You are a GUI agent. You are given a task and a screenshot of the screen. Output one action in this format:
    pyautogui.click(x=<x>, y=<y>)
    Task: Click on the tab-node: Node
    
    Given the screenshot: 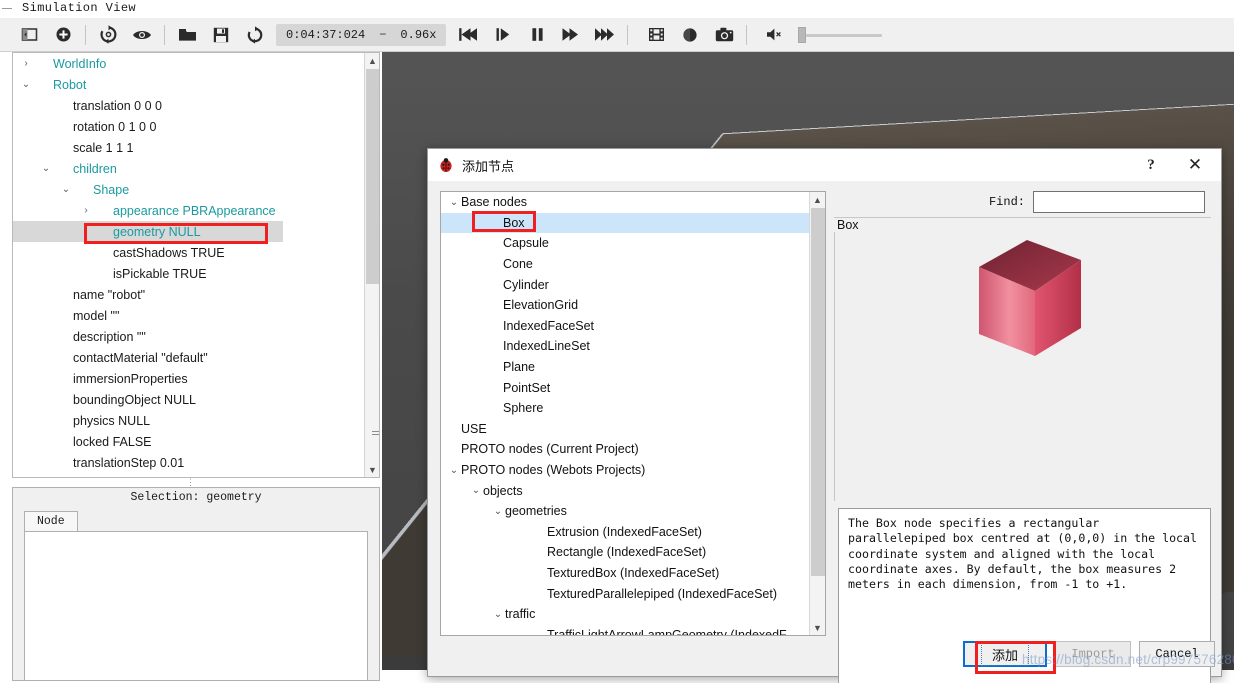 What is the action you would take?
    pyautogui.click(x=51, y=521)
    